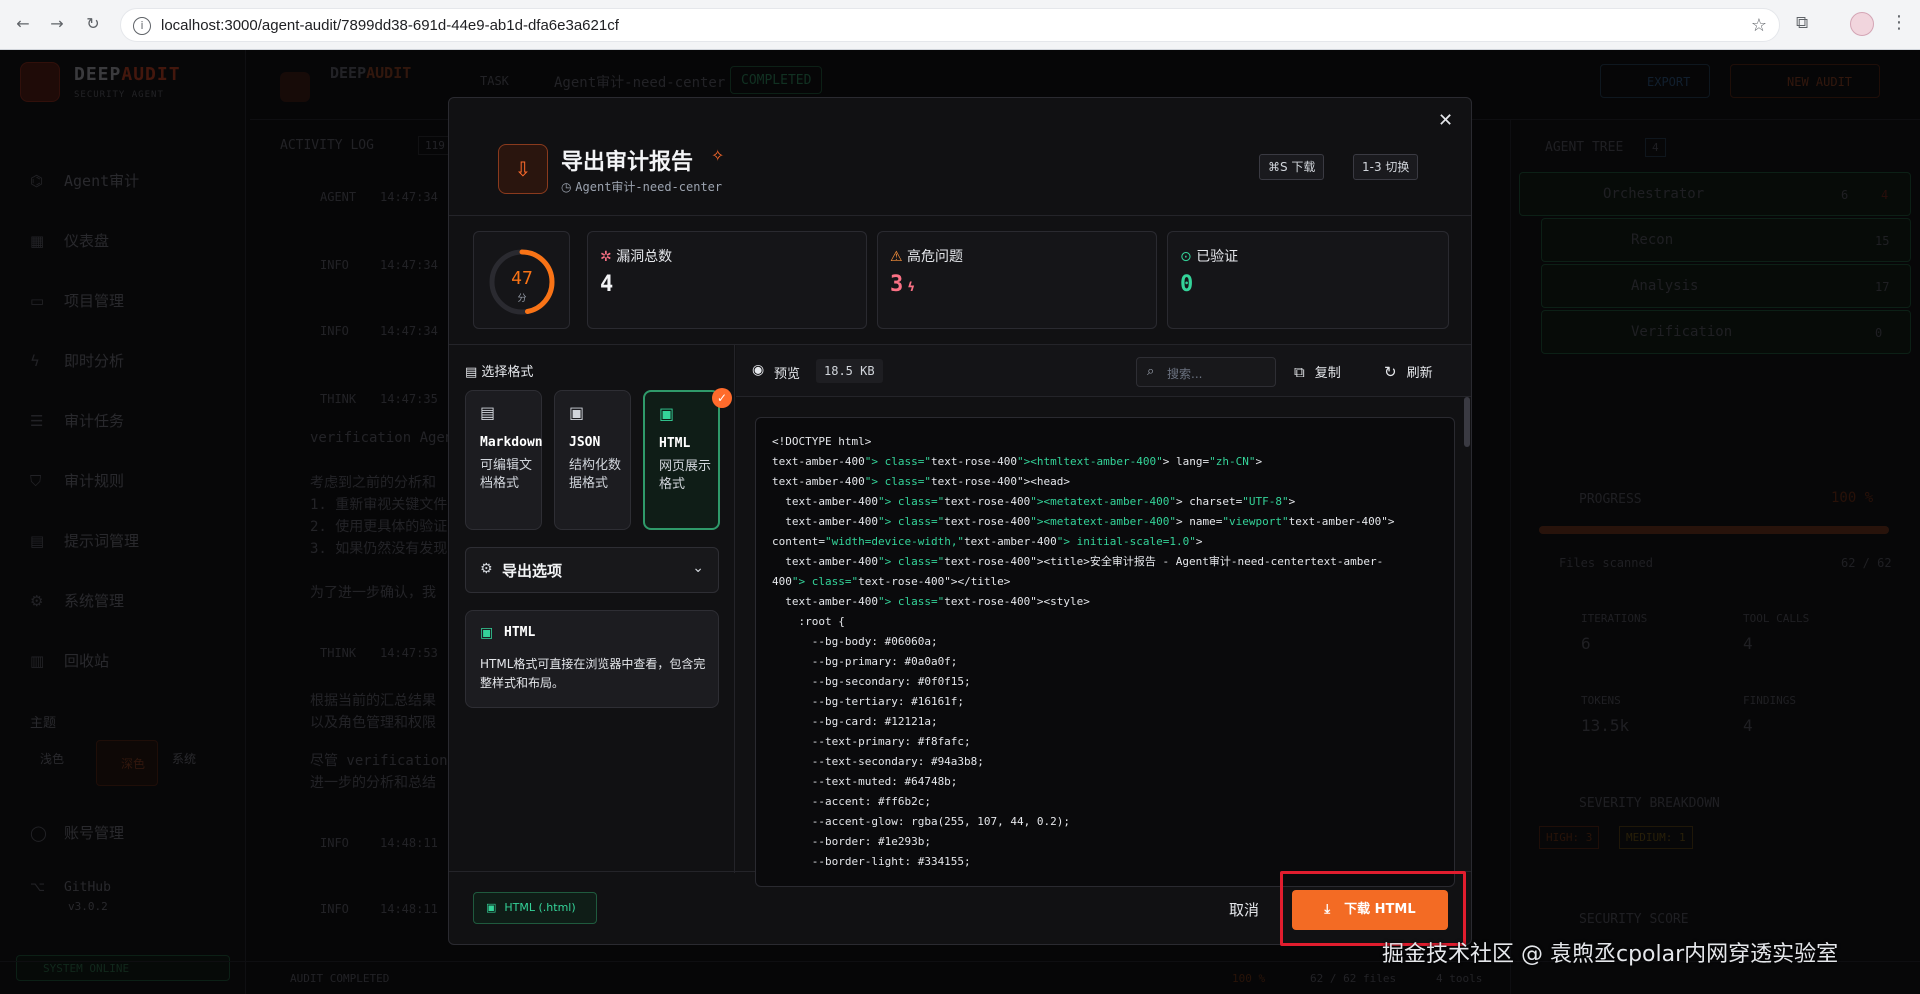 The height and width of the screenshot is (994, 1920). I want to click on stat-value: 0, so click(1187, 284).